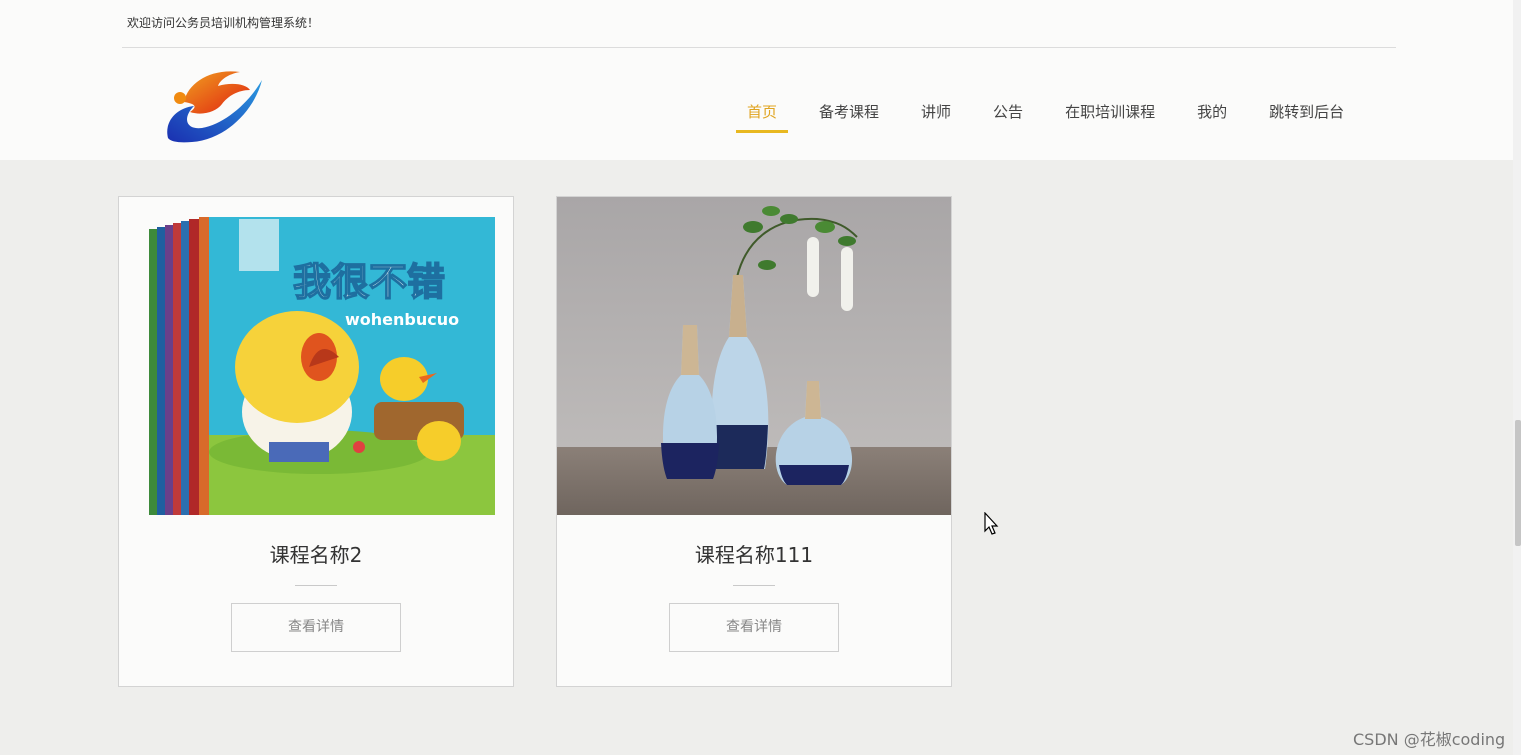 This screenshot has width=1521, height=755. I want to click on nav-item-announcements: 公告, so click(1008, 116).